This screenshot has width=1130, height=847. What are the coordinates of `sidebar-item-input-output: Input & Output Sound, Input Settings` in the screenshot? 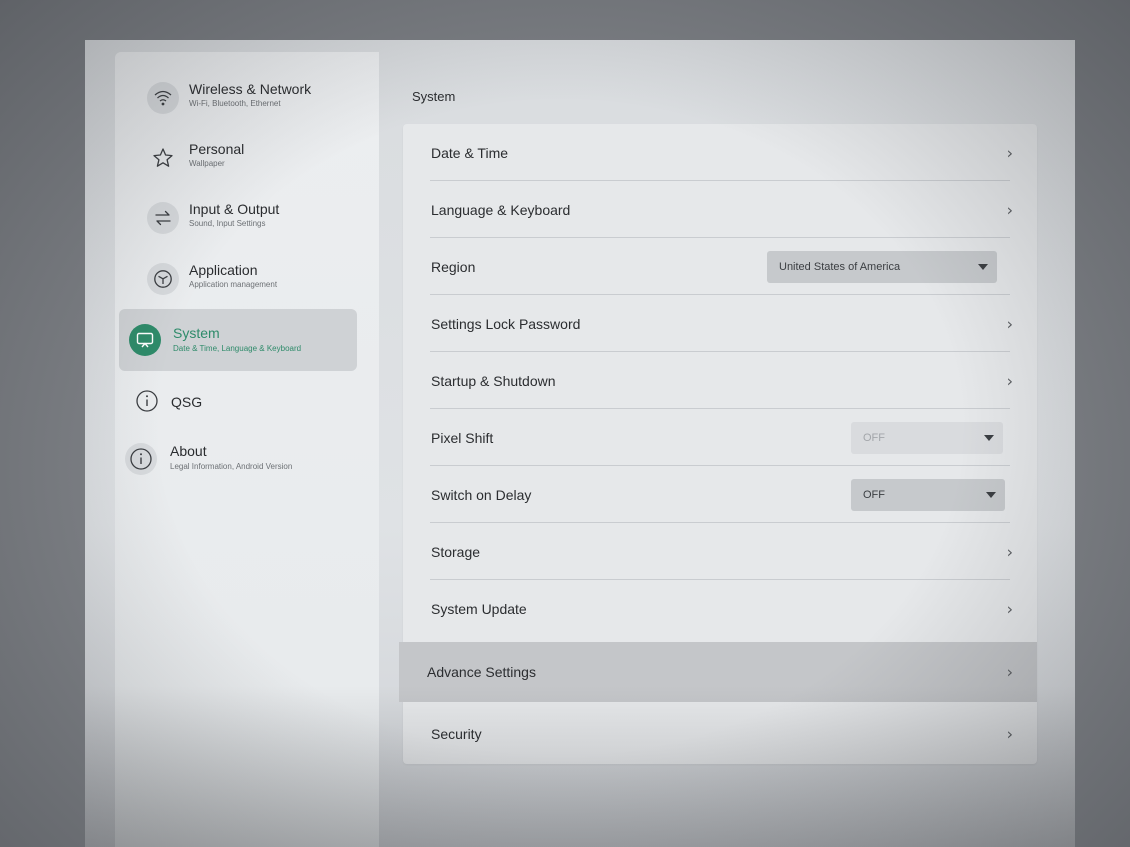 It's located at (247, 218).